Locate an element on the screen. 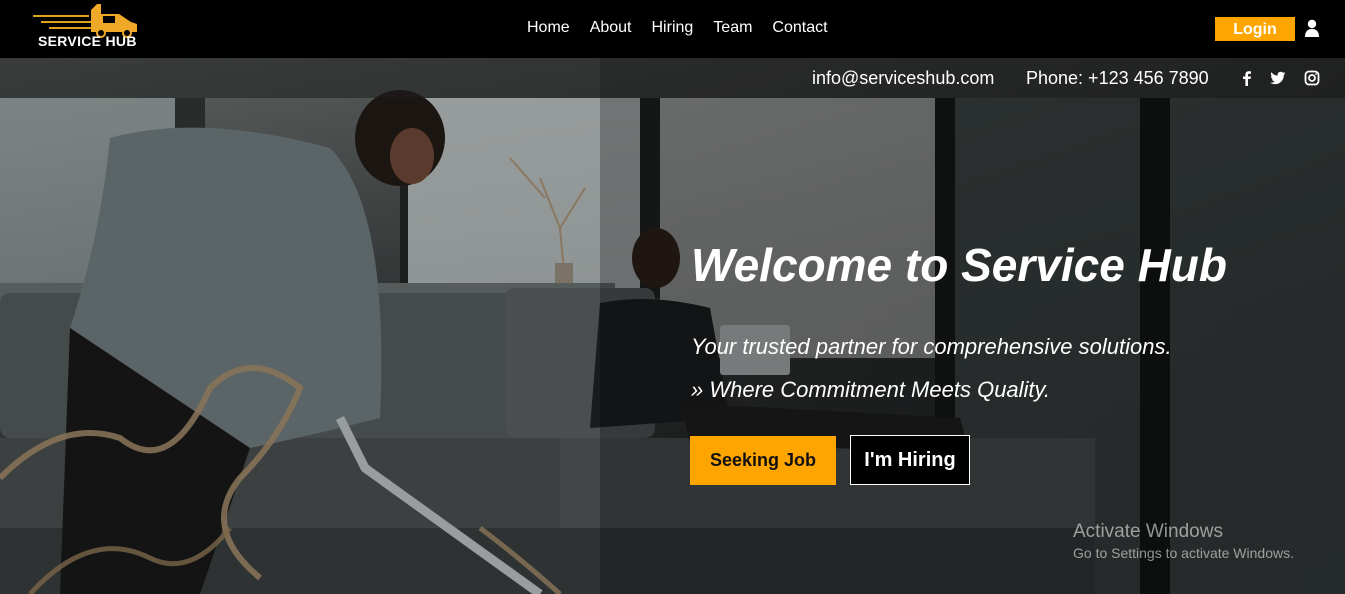  contact-phone: Phone: +123 456 7890 is located at coordinates (1117, 78).